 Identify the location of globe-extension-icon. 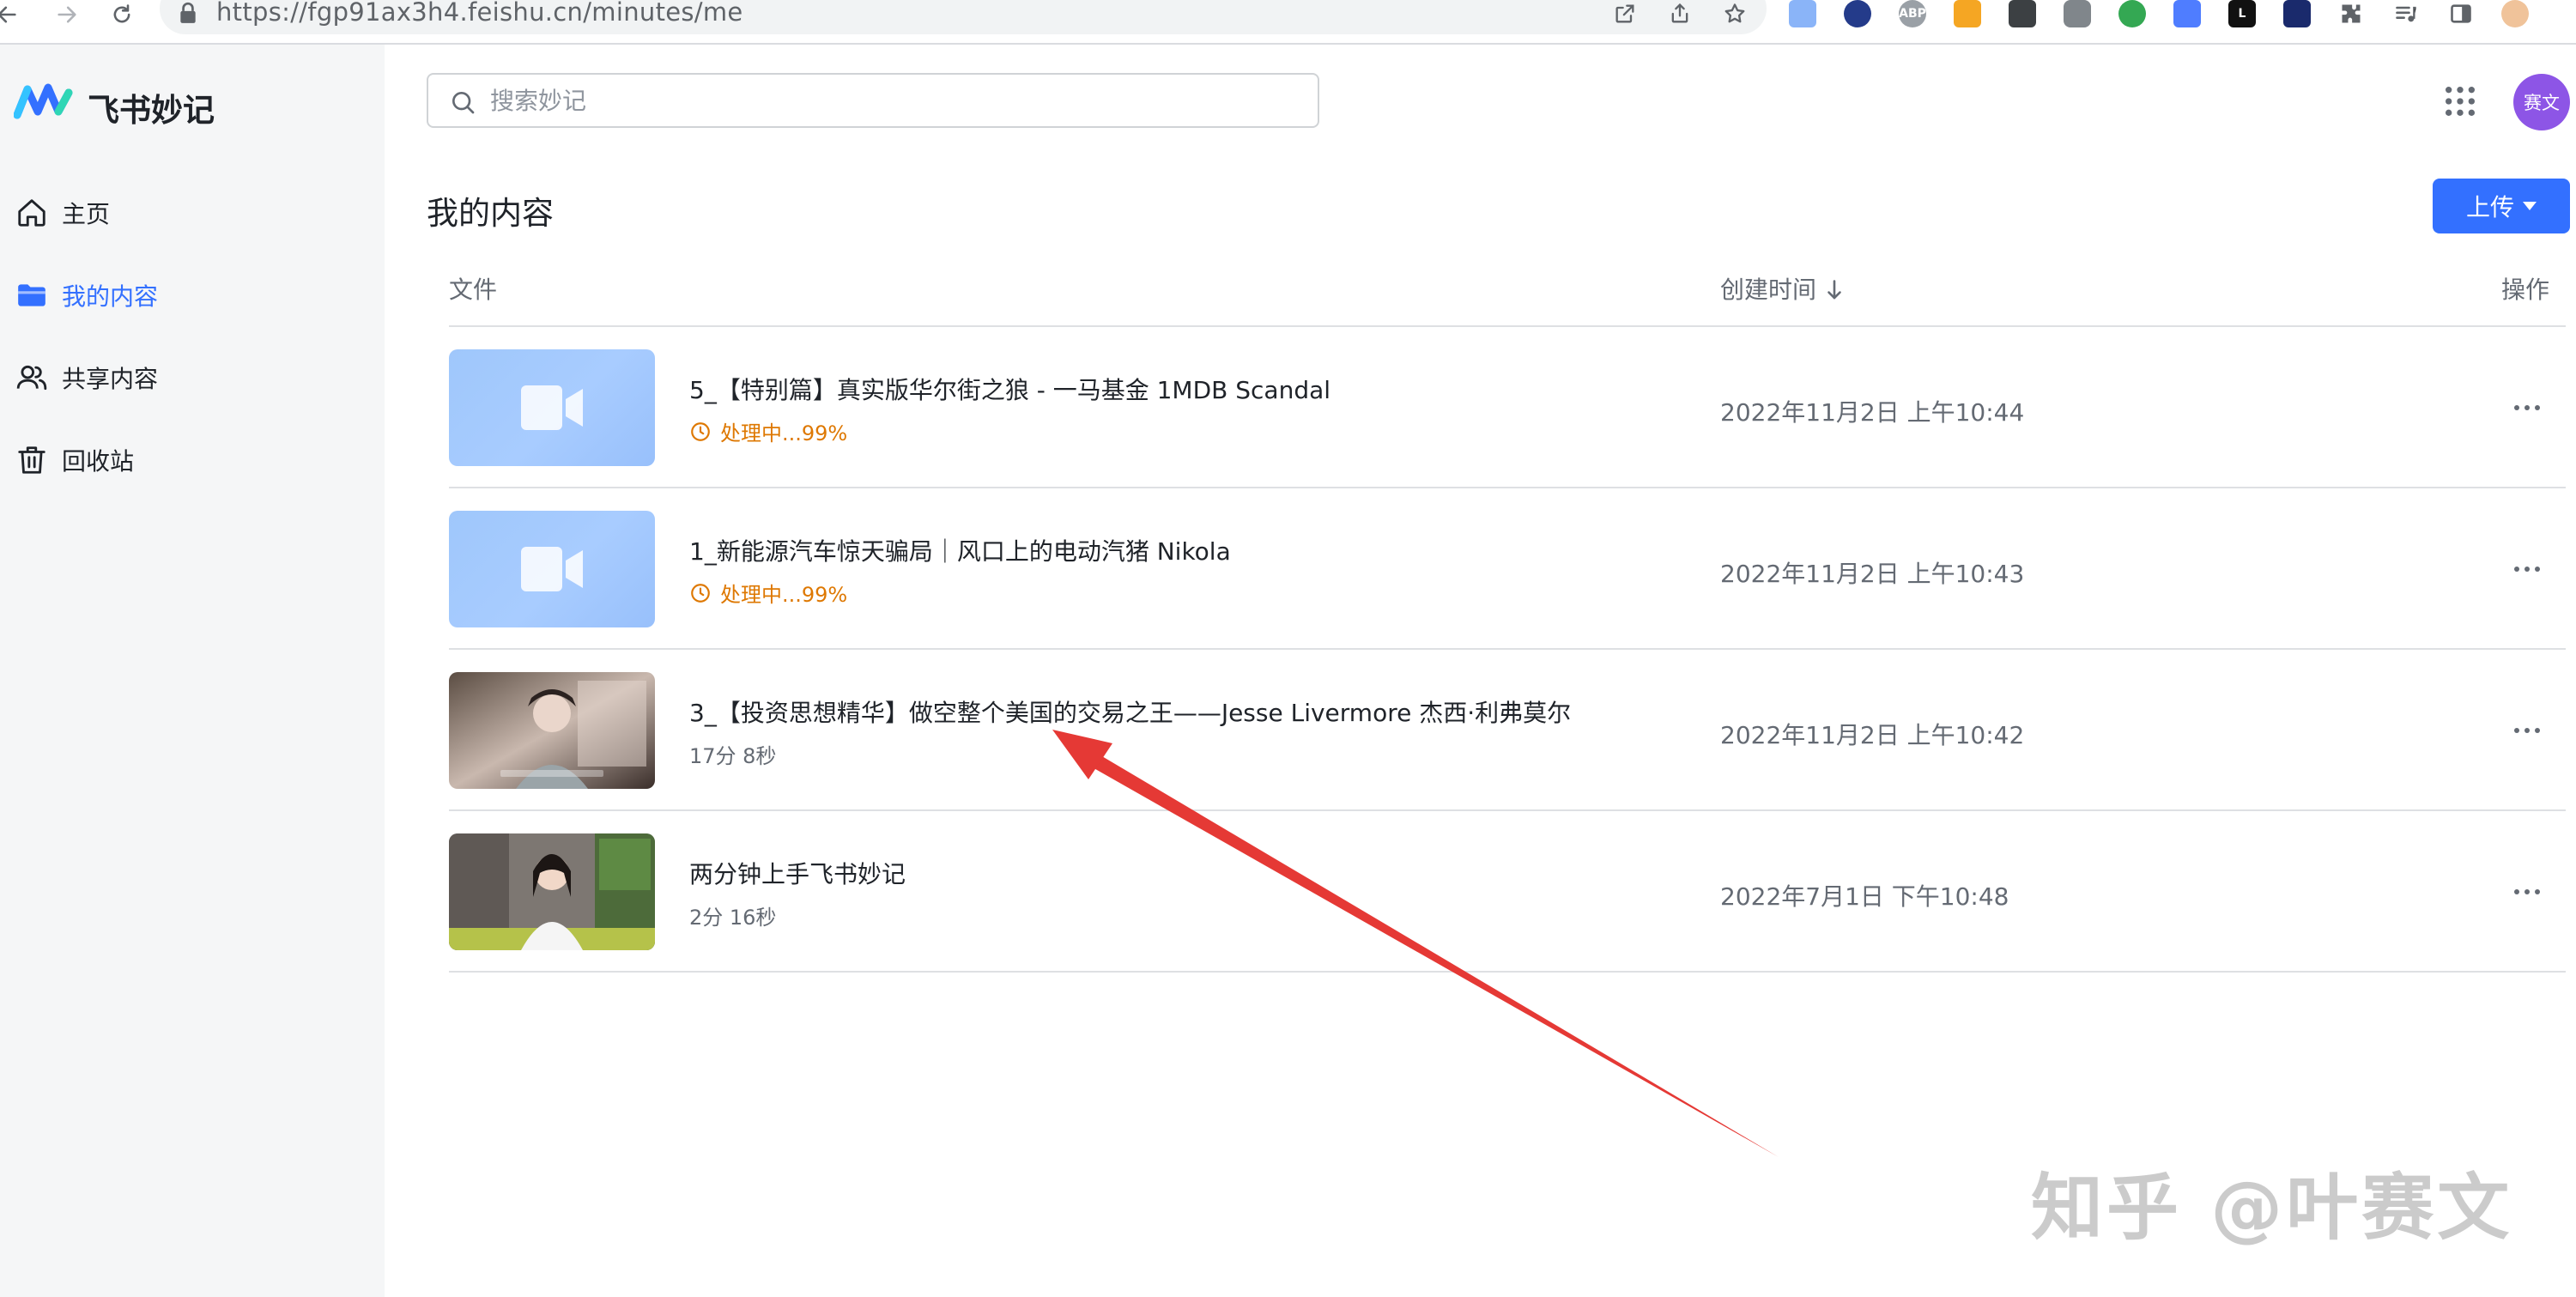
(2132, 13).